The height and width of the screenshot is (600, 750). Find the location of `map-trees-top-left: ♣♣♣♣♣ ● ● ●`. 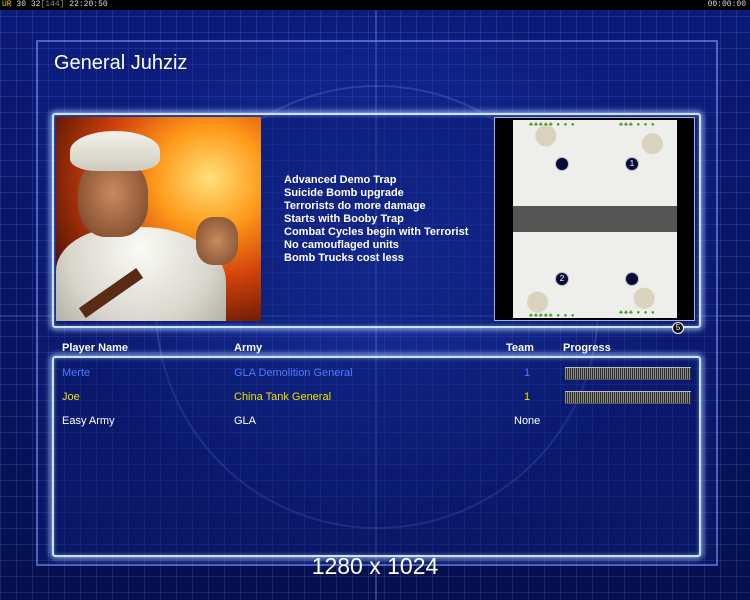

map-trees-top-left: ♣♣♣♣♣ ● ● ● is located at coordinates (552, 125).